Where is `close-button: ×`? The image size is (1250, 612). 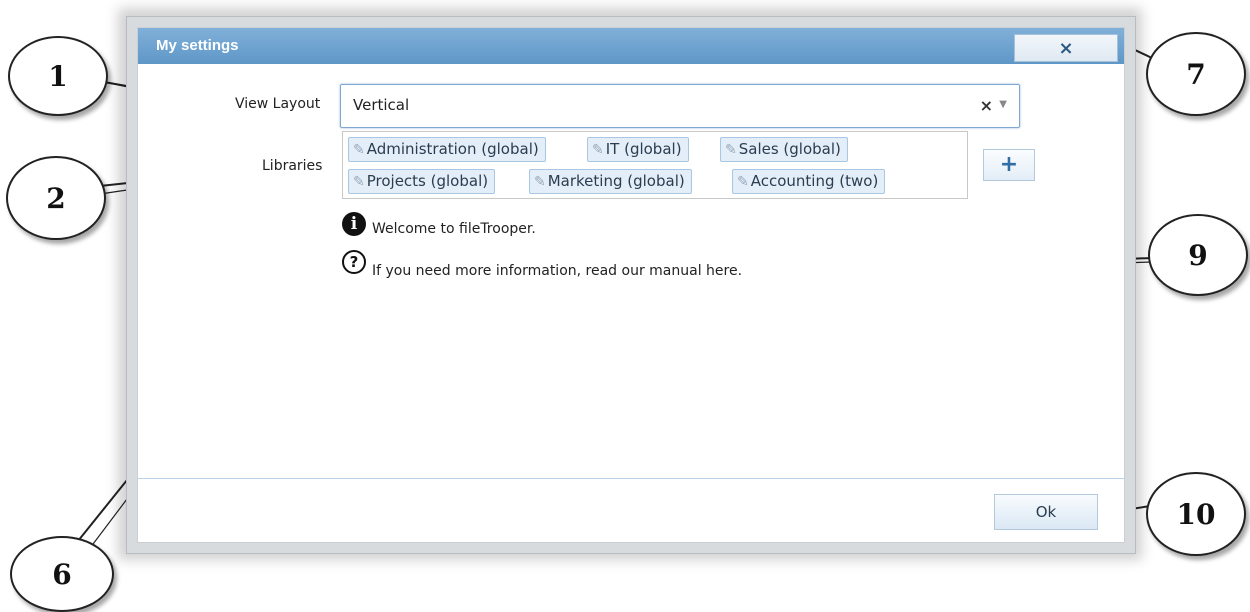 close-button: × is located at coordinates (1066, 48).